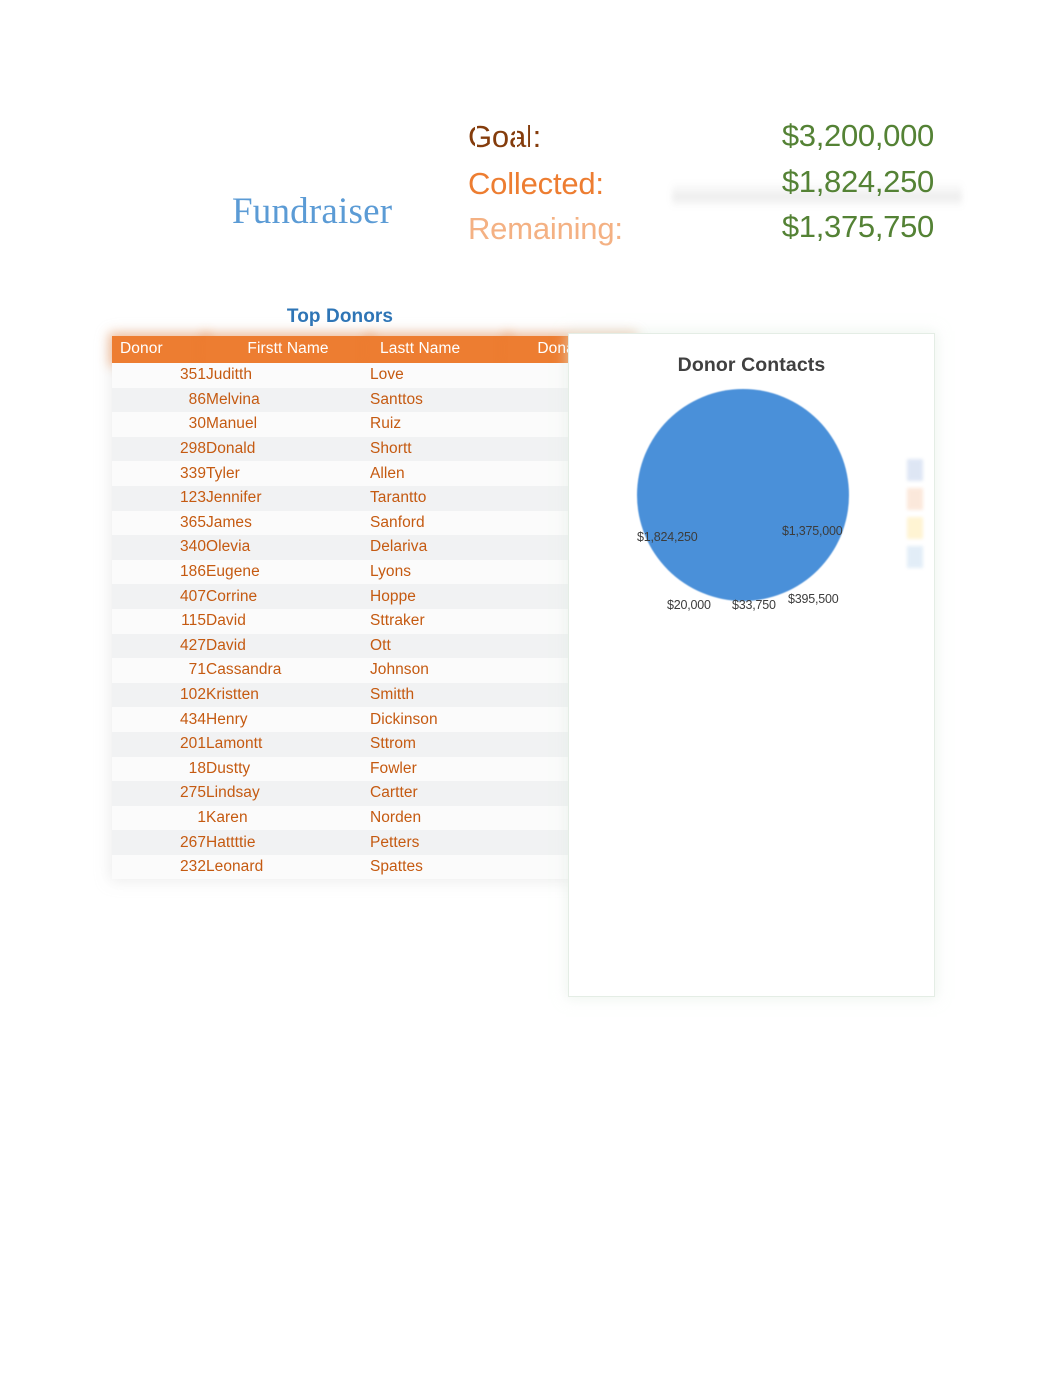 The image size is (1062, 1376). What do you see at coordinates (233, 399) in the screenshot?
I see `donor-first-name: Melvina` at bounding box center [233, 399].